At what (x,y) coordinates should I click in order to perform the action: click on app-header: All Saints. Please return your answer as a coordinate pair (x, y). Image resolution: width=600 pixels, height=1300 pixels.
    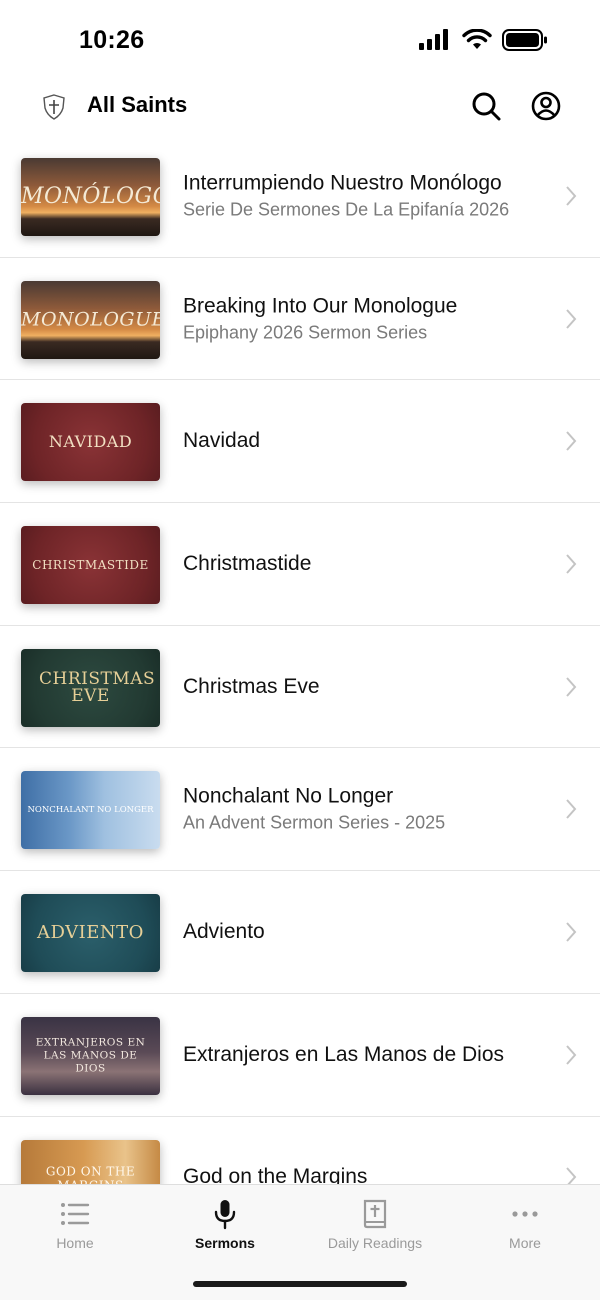
    Looking at the image, I should click on (300, 110).